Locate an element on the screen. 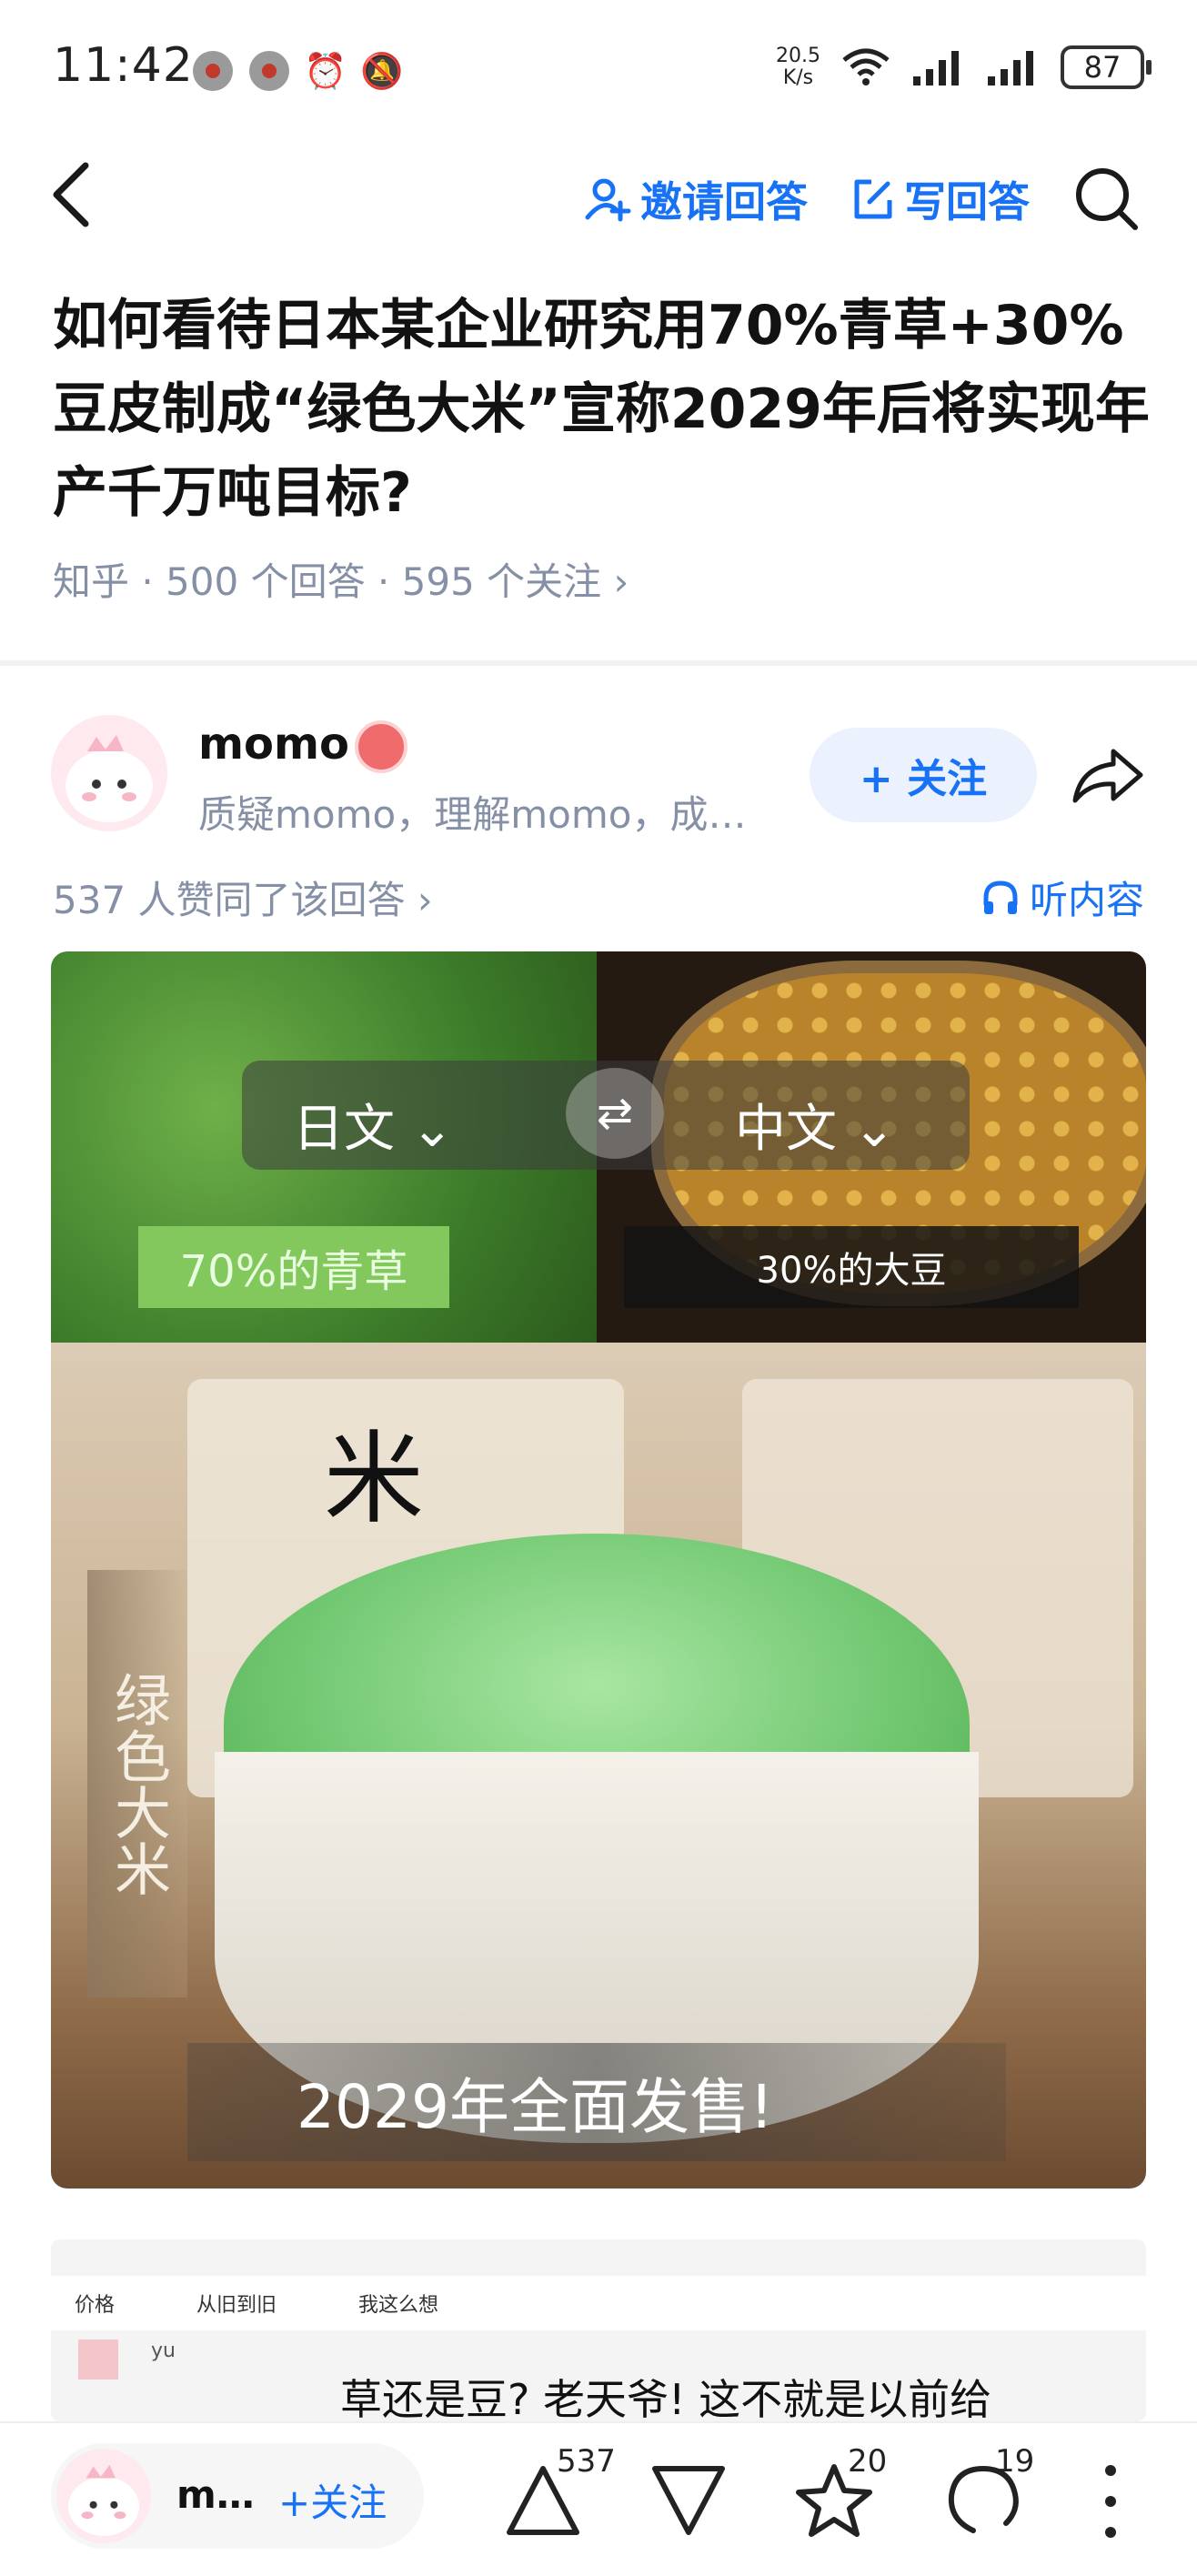  share-icon is located at coordinates (1108, 776).